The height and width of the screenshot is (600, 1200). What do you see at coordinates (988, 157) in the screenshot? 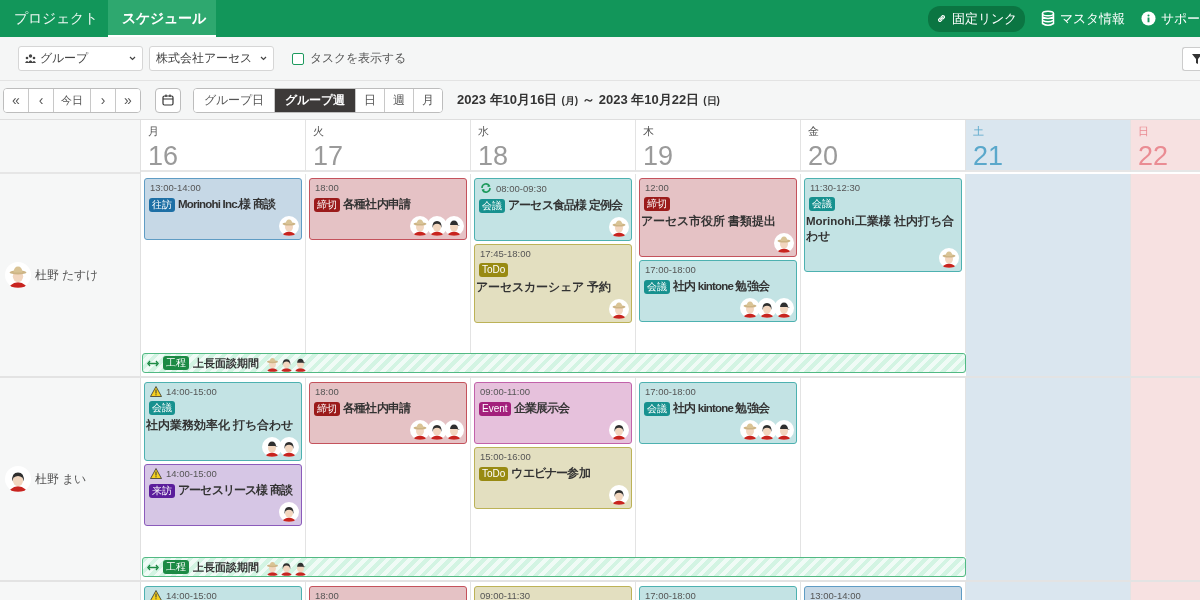
I see `day-number: 21` at bounding box center [988, 157].